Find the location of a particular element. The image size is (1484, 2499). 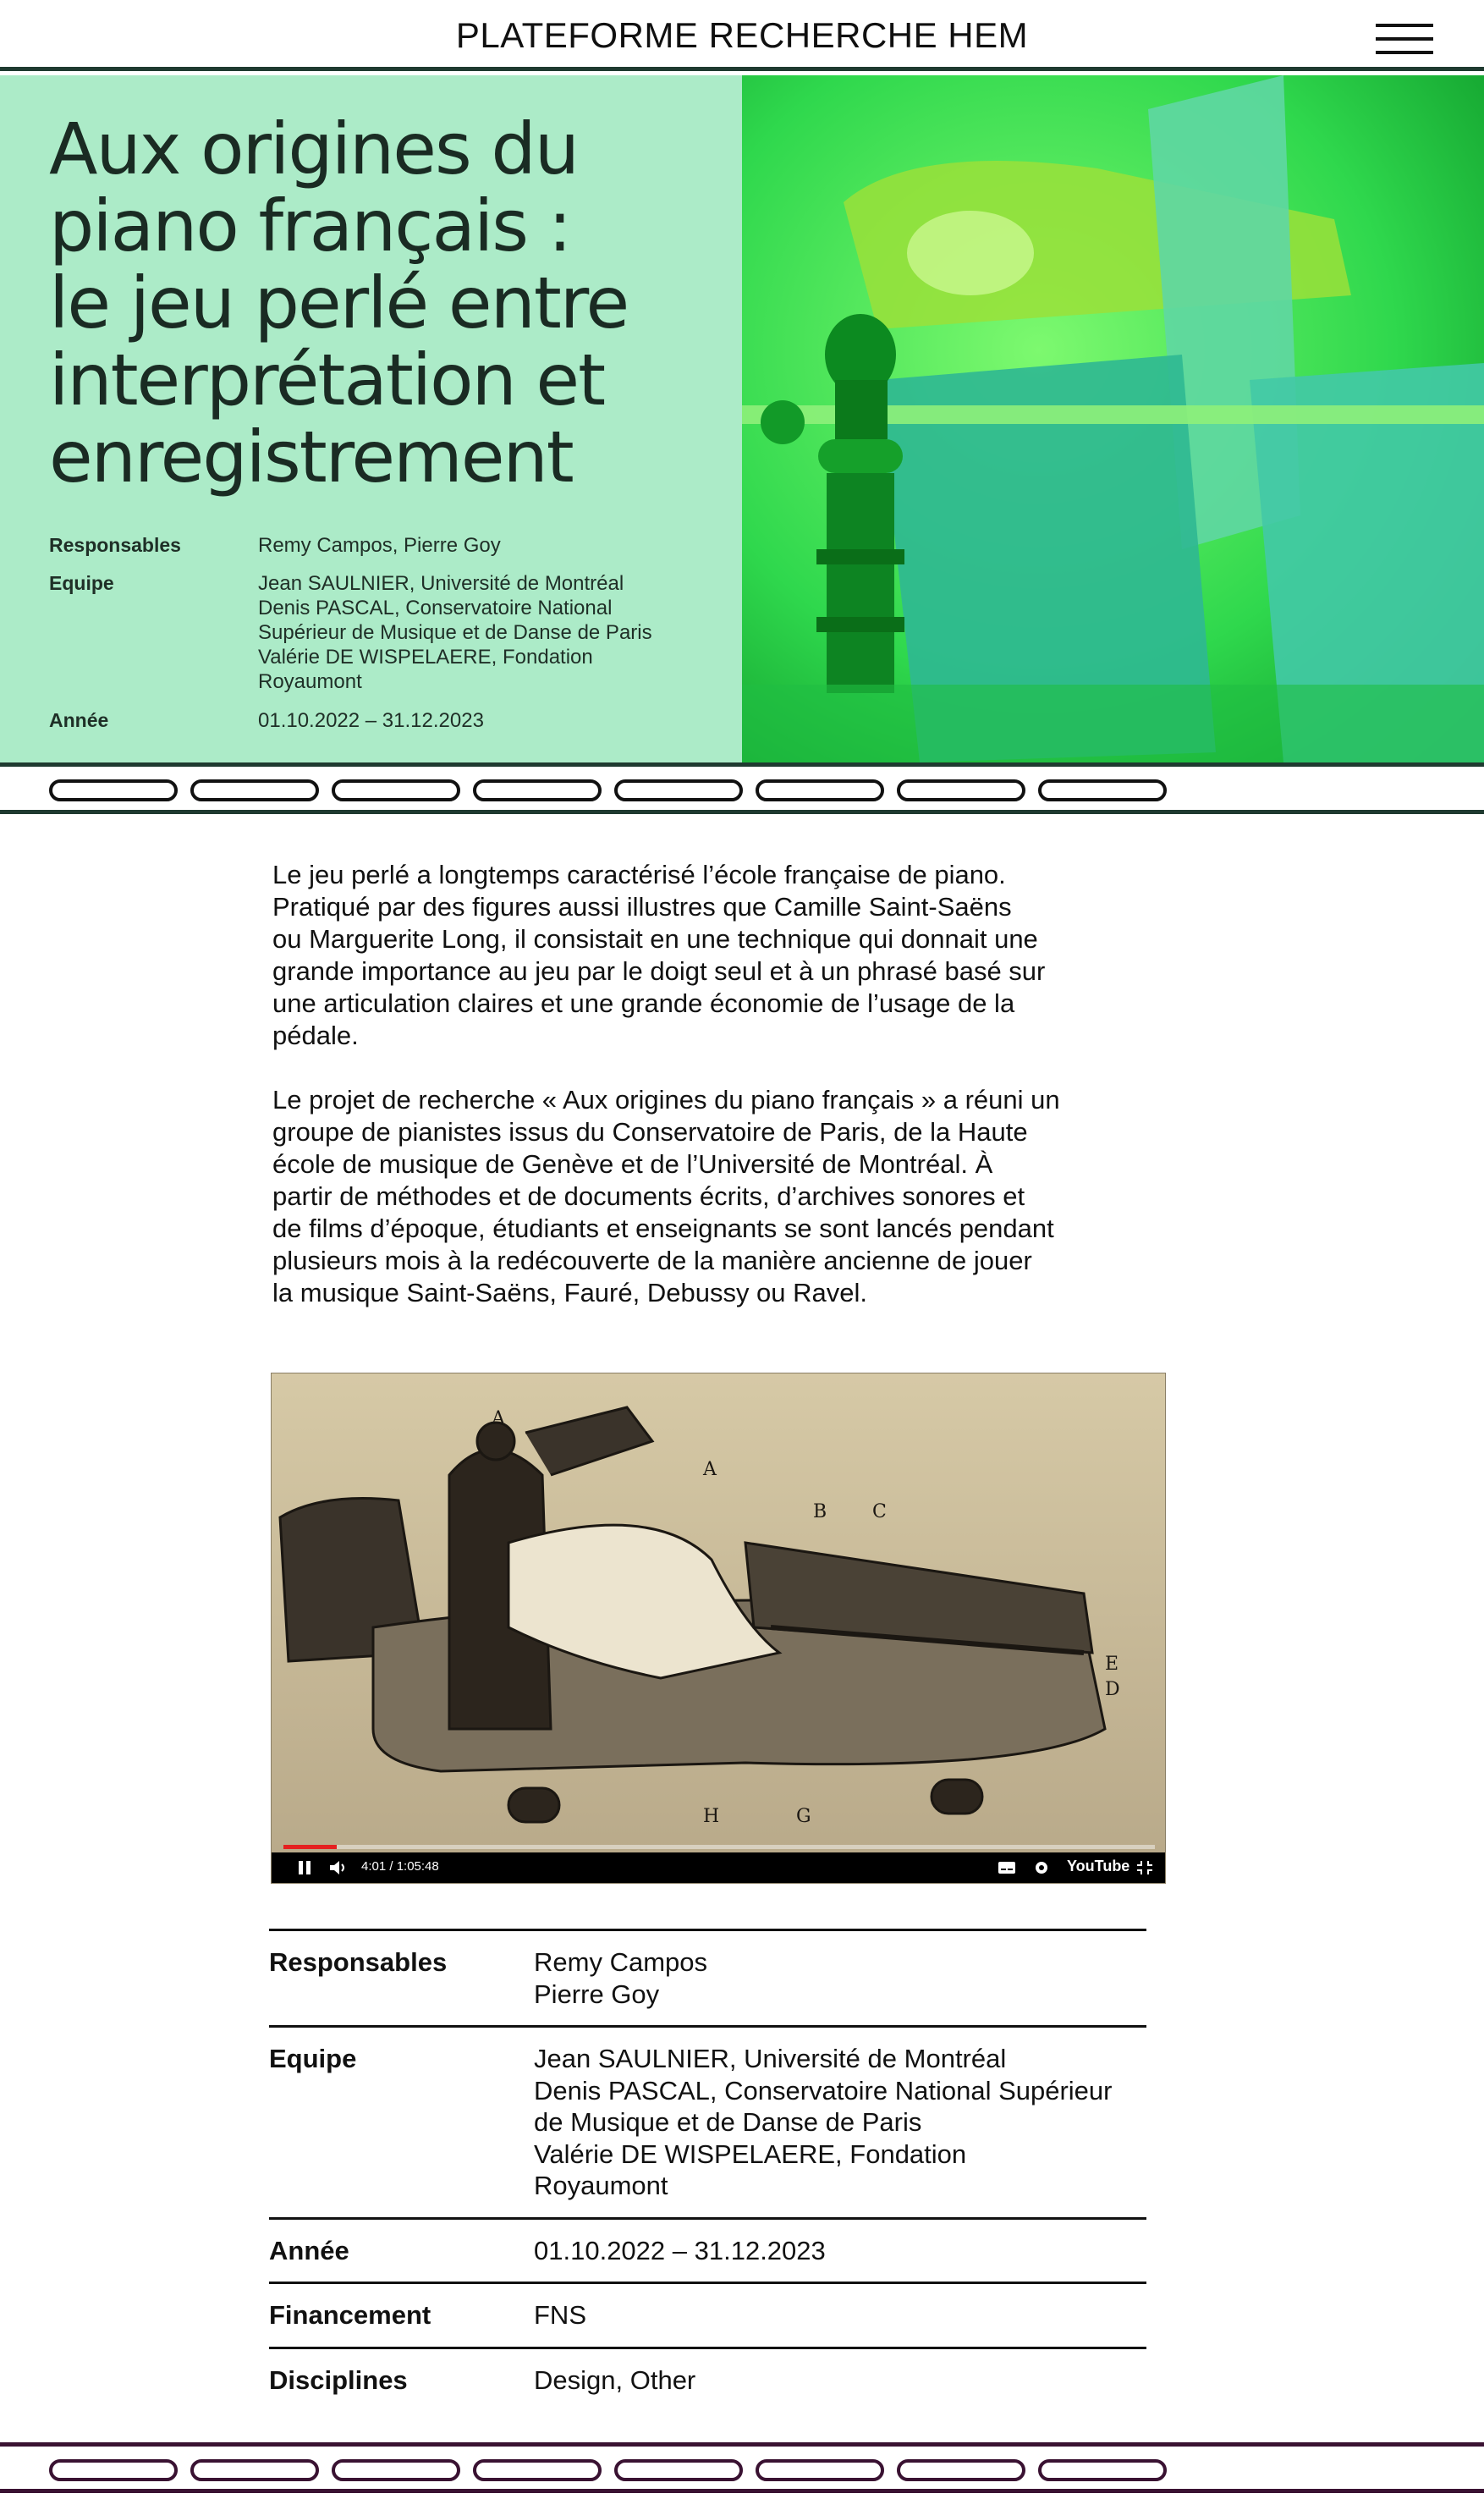

tab-bar-top is located at coordinates (742, 788).